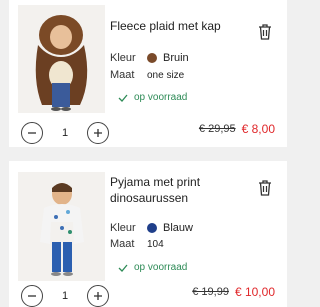 This screenshot has width=320, height=307. What do you see at coordinates (155, 244) in the screenshot?
I see `size-value: 104` at bounding box center [155, 244].